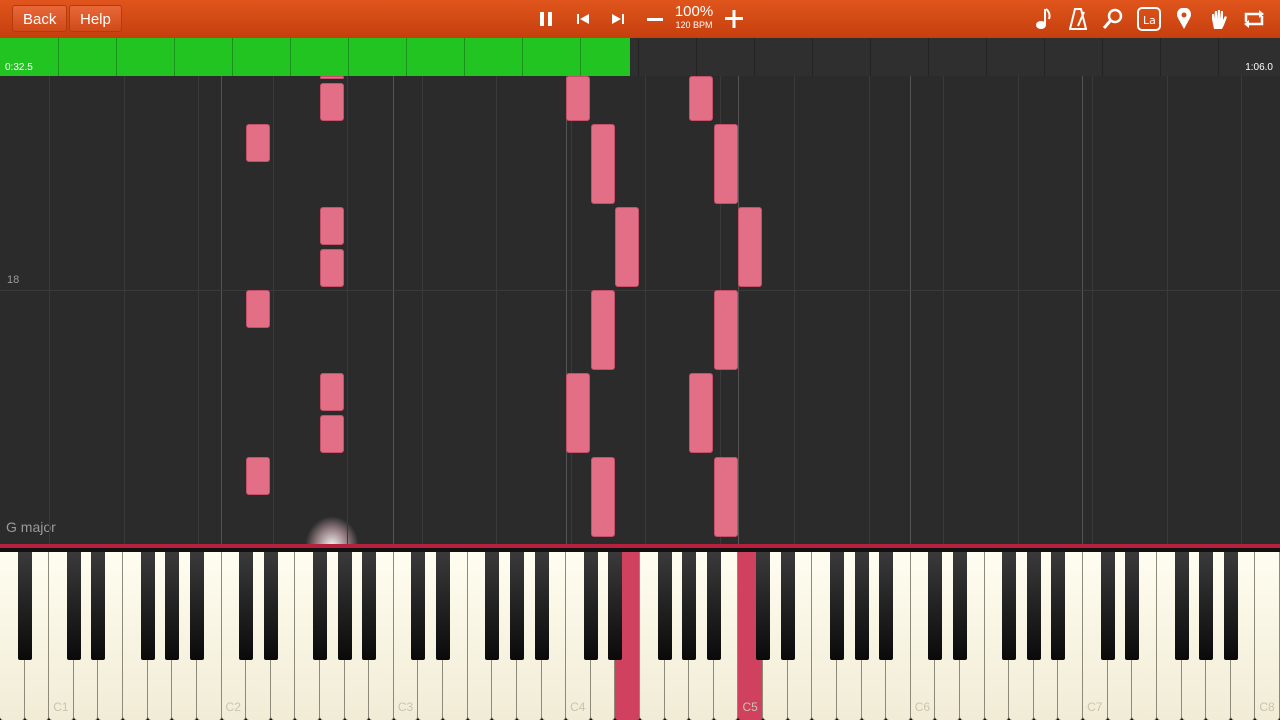  I want to click on octave-label: C2, so click(233, 707).